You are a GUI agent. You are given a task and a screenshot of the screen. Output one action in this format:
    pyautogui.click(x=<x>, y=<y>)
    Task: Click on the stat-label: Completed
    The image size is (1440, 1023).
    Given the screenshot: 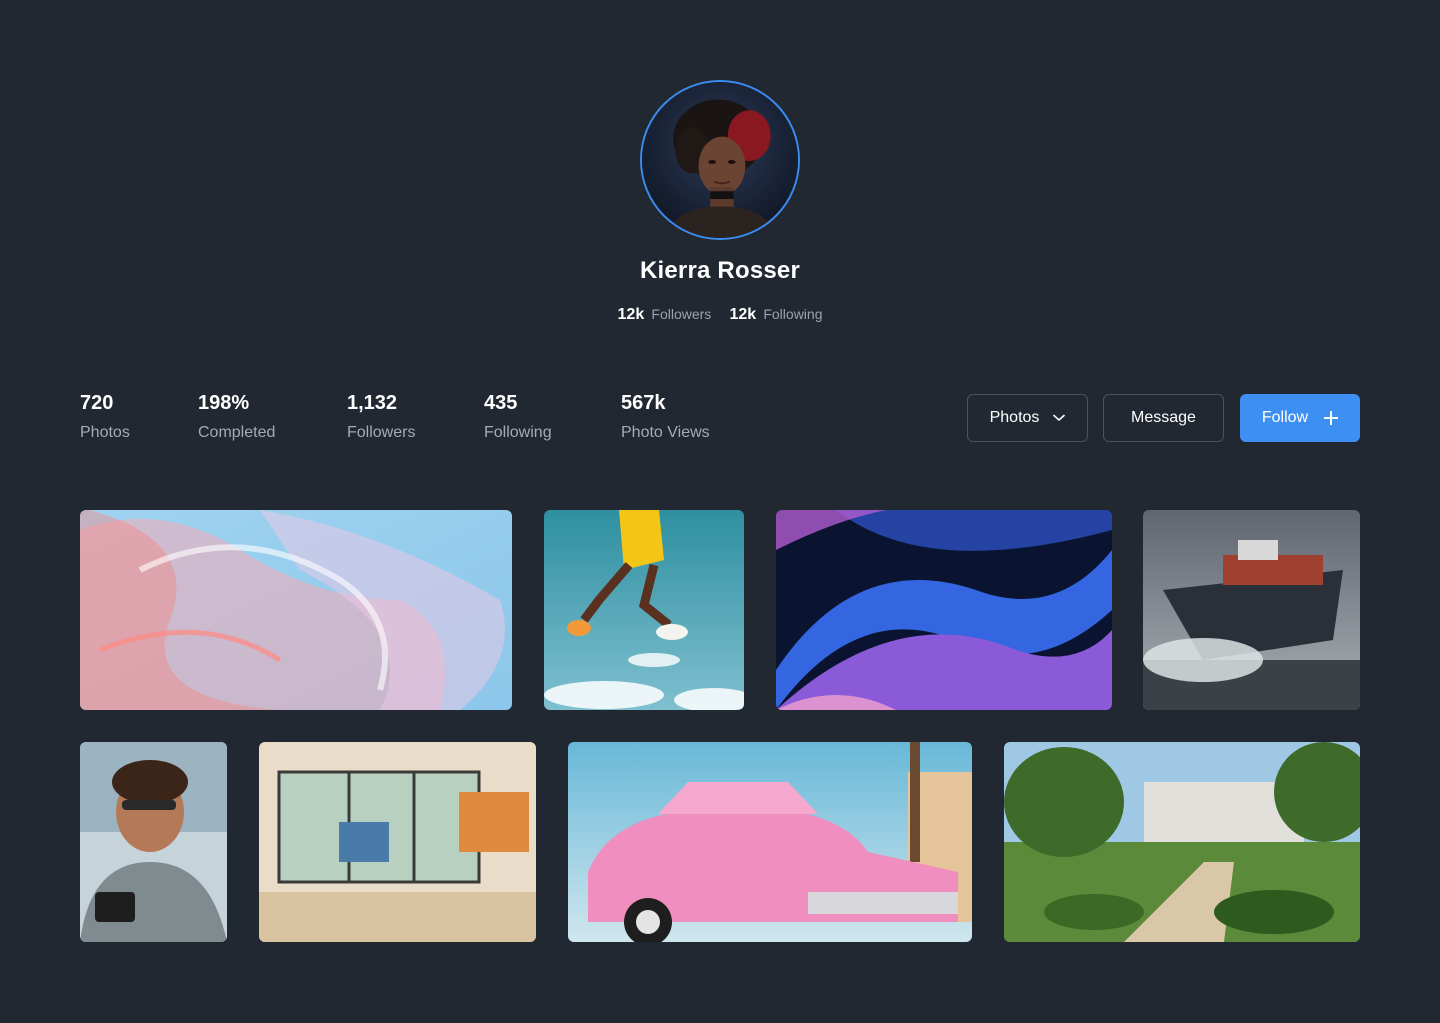 What is the action you would take?
    pyautogui.click(x=237, y=432)
    